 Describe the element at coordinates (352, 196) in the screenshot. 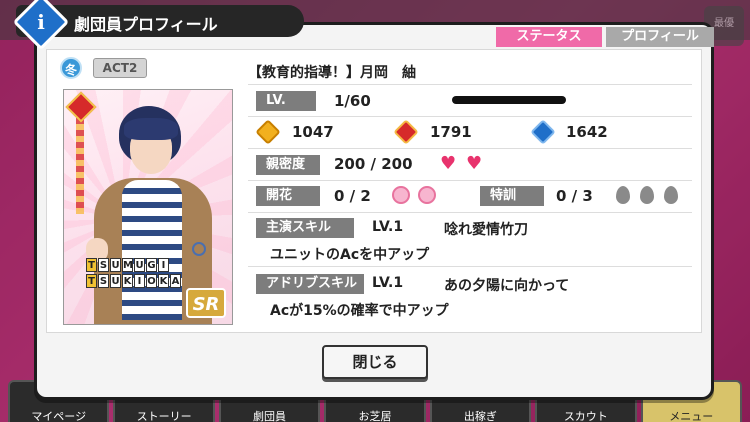

I see `bloom-value: 0 / 2` at that location.